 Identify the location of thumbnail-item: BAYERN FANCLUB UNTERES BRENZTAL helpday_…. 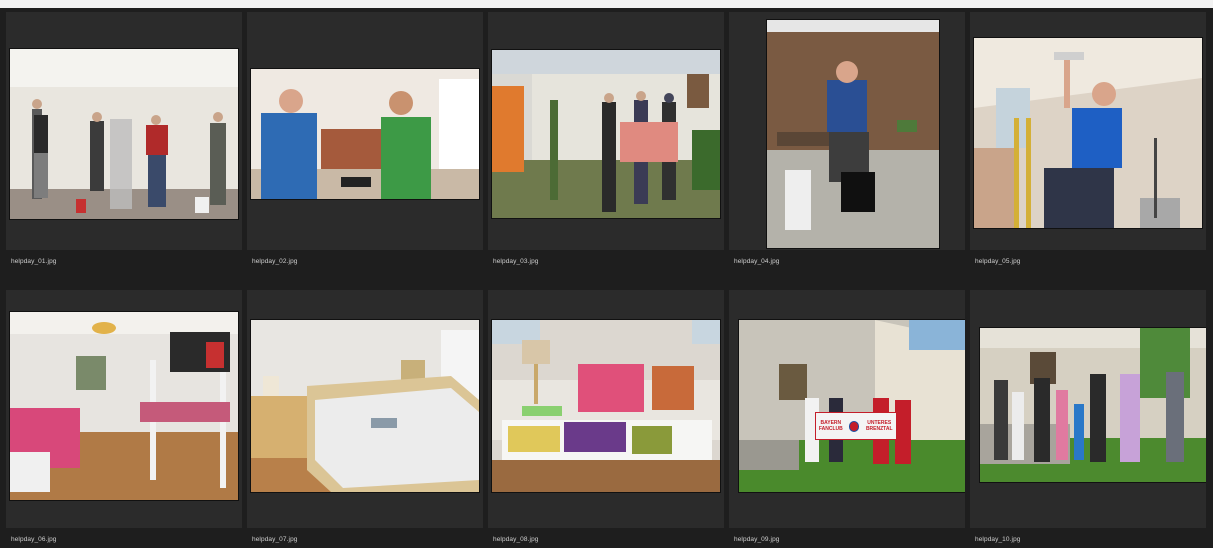
(847, 416).